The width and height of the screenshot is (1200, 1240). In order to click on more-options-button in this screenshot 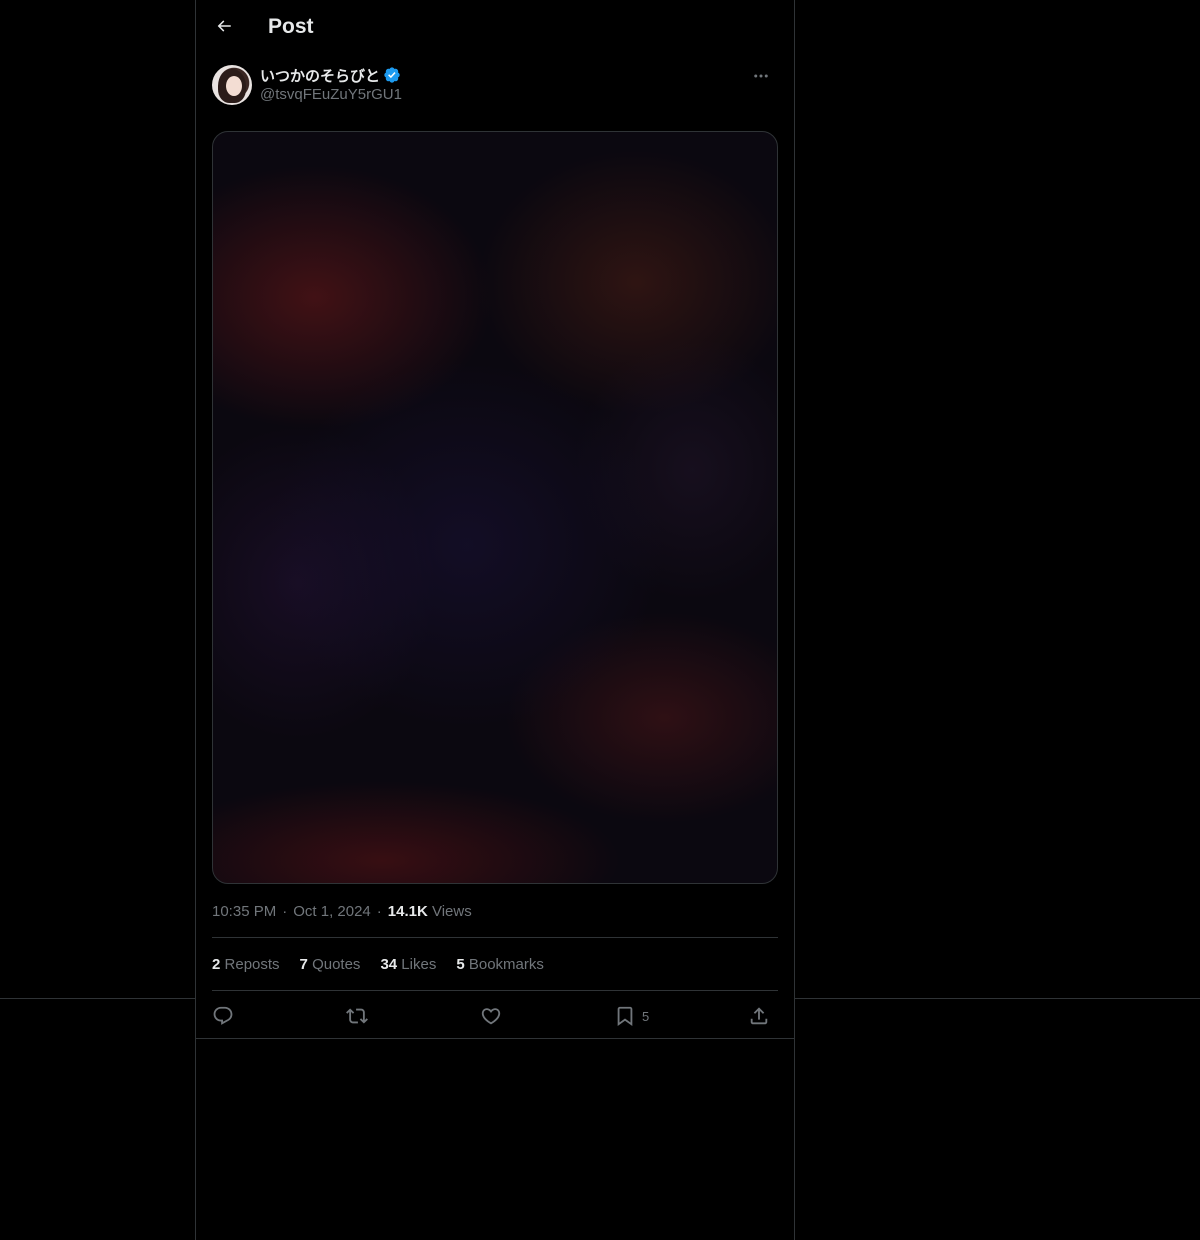, I will do `click(761, 76)`.